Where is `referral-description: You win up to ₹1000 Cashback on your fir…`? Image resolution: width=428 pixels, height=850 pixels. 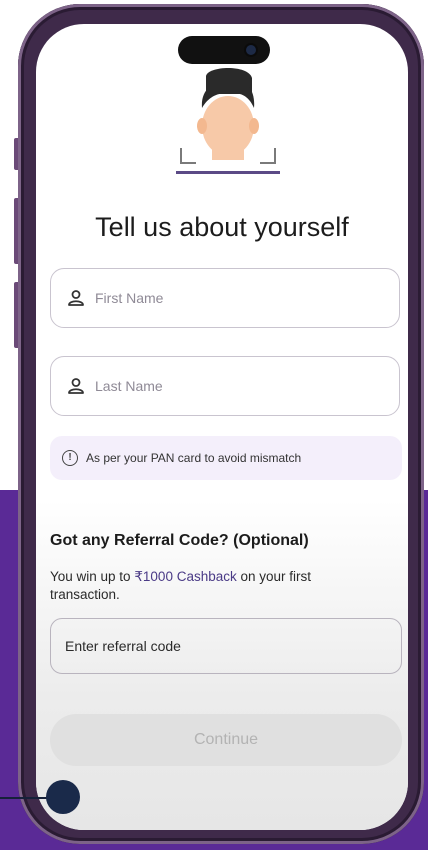
referral-description: You win up to ₹1000 Cashback on your fir… is located at coordinates (200, 586).